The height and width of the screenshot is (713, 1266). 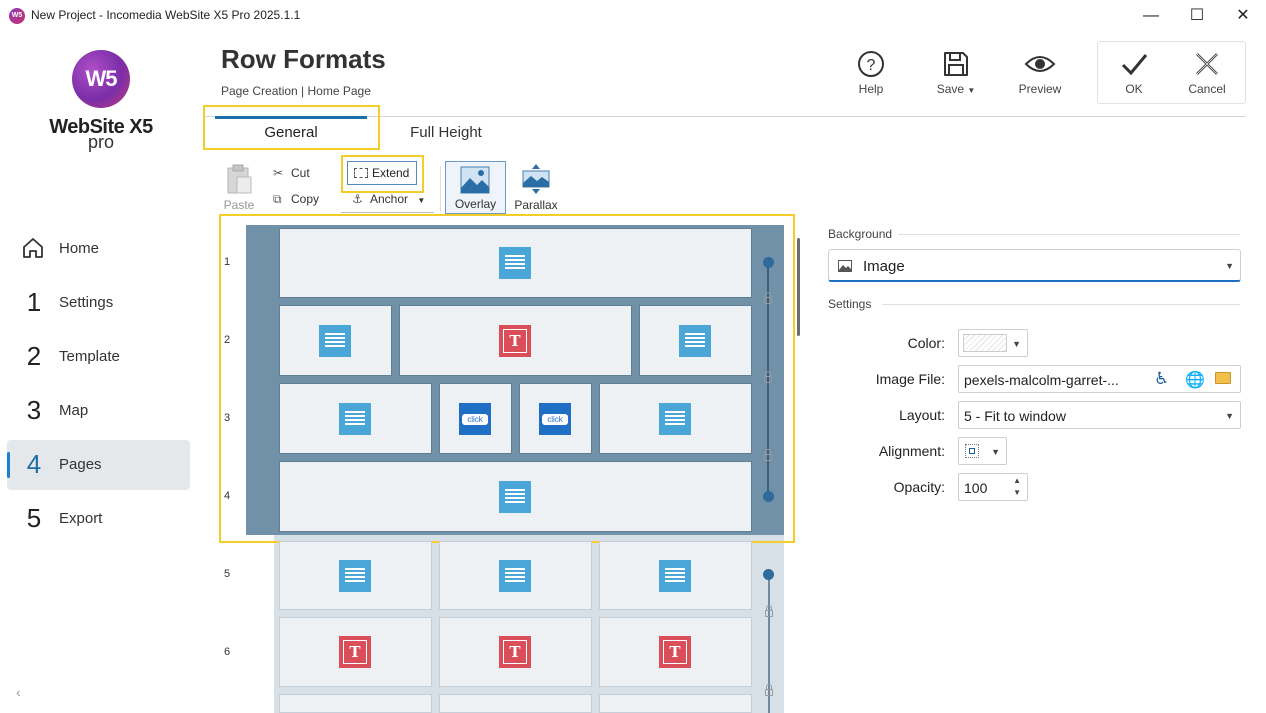 What do you see at coordinates (89, 356) in the screenshot?
I see `nav-label-template: Template` at bounding box center [89, 356].